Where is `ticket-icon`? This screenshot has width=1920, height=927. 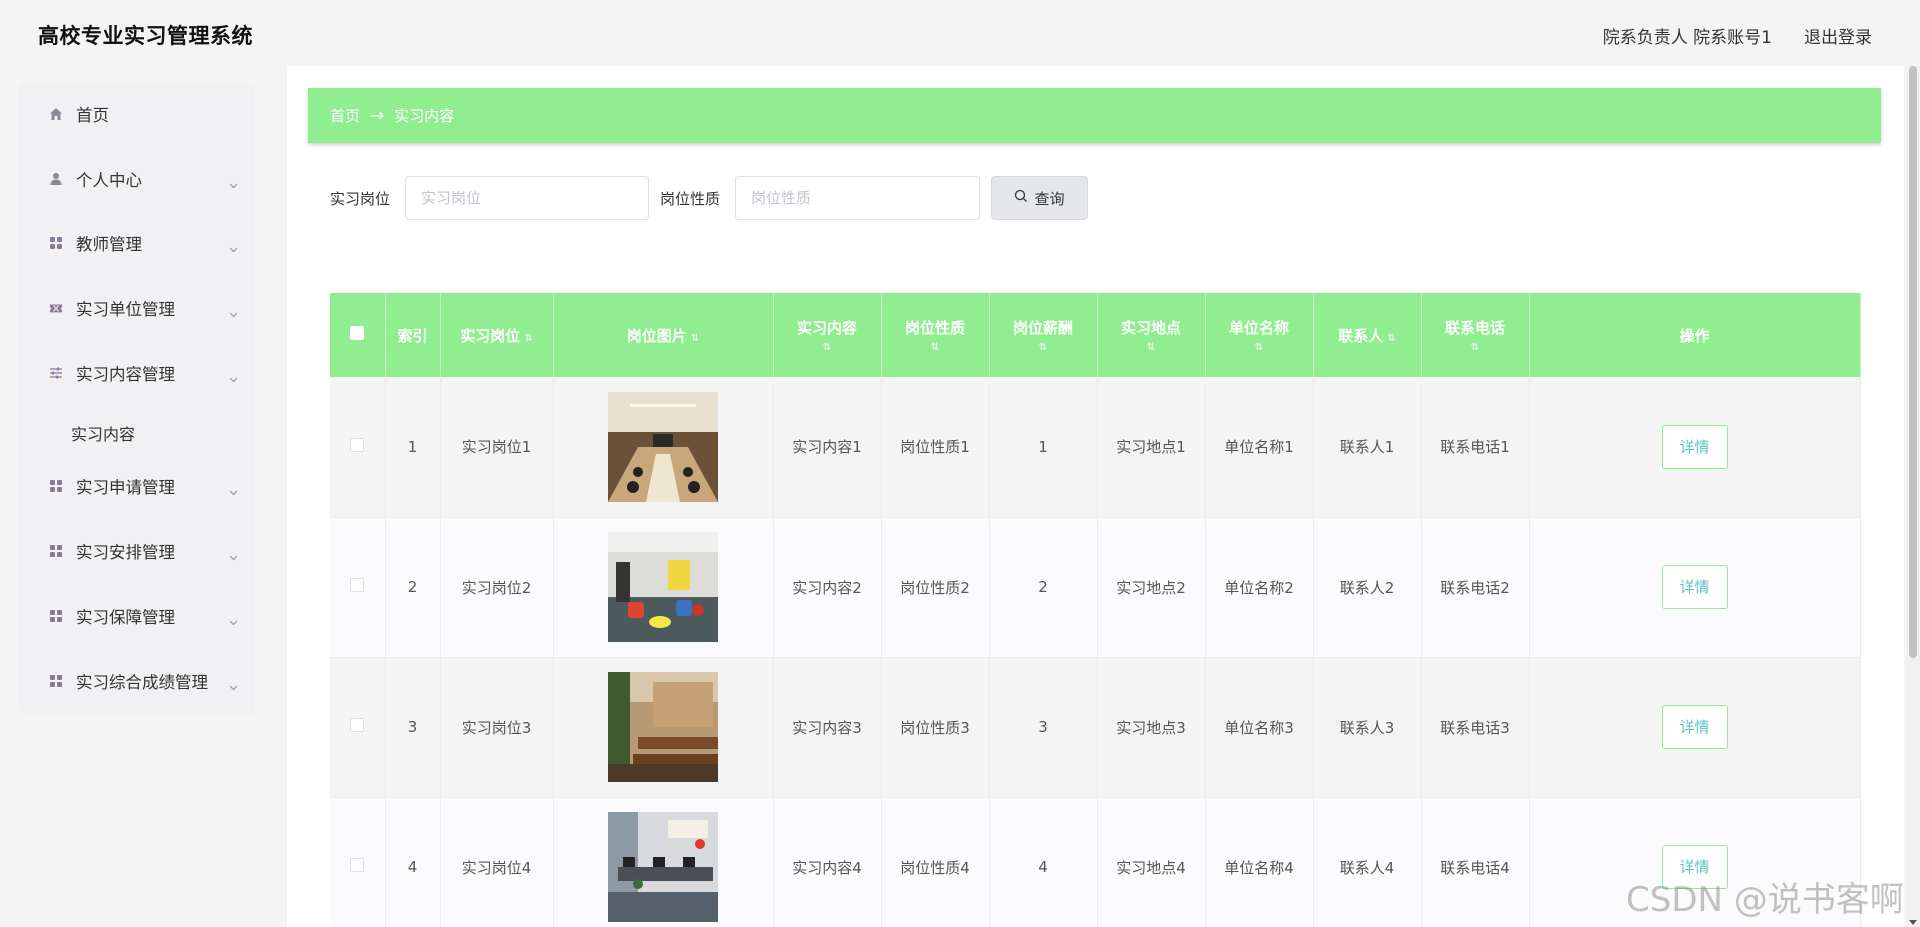 ticket-icon is located at coordinates (56, 308).